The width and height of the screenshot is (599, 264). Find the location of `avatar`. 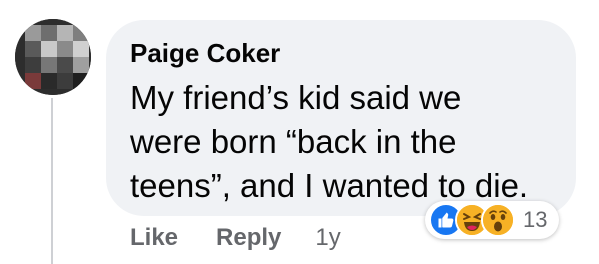

avatar is located at coordinates (53, 57).